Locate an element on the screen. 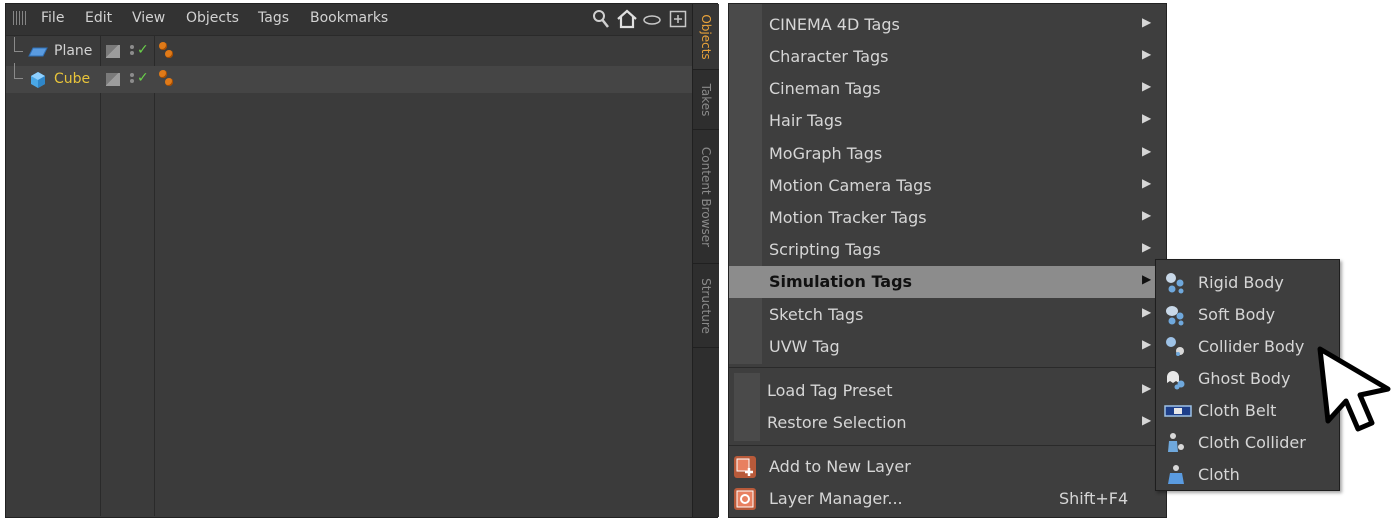 This screenshot has height=523, width=1395. layer-manager-icon is located at coordinates (745, 499).